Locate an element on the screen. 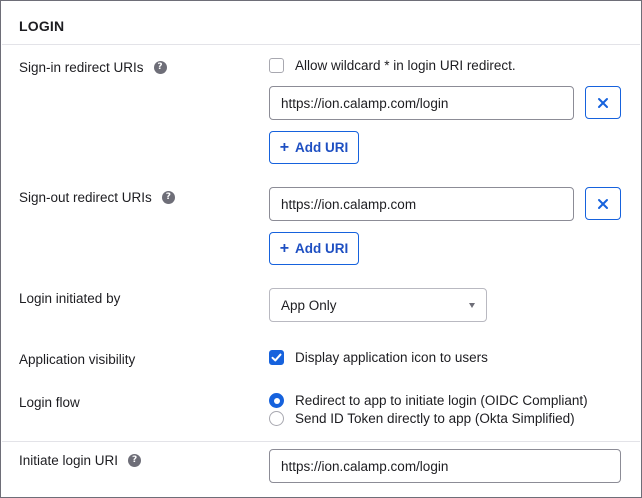 This screenshot has height=498, width=642. checkmark-icon is located at coordinates (276, 357).